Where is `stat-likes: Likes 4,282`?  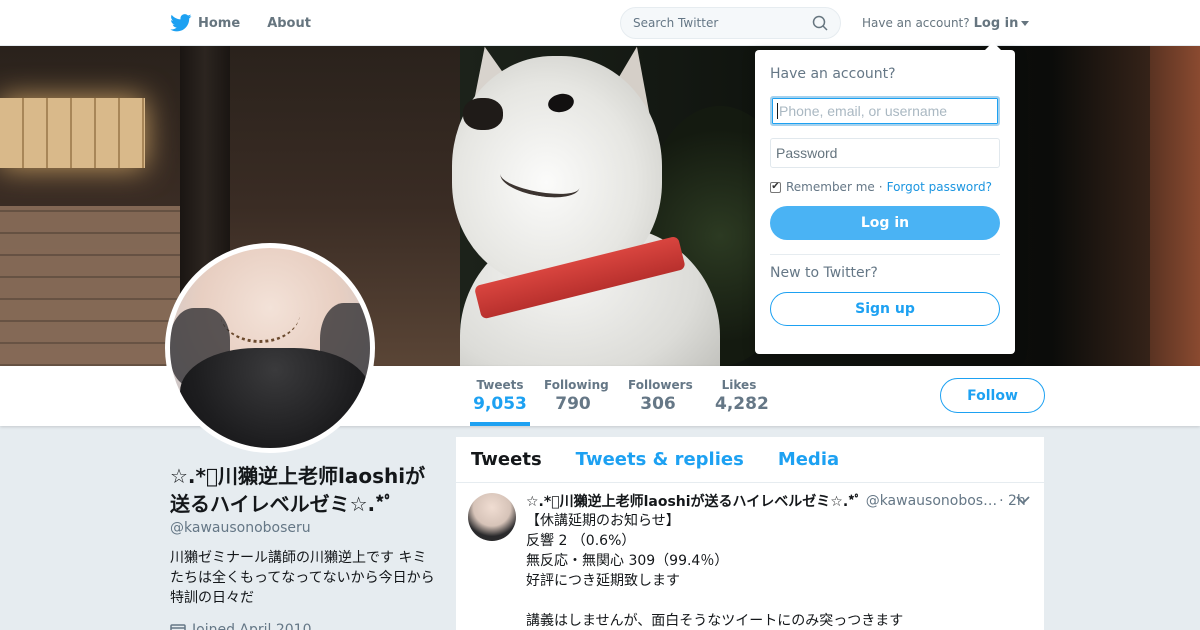
stat-likes: Likes 4,282 is located at coordinates (742, 396).